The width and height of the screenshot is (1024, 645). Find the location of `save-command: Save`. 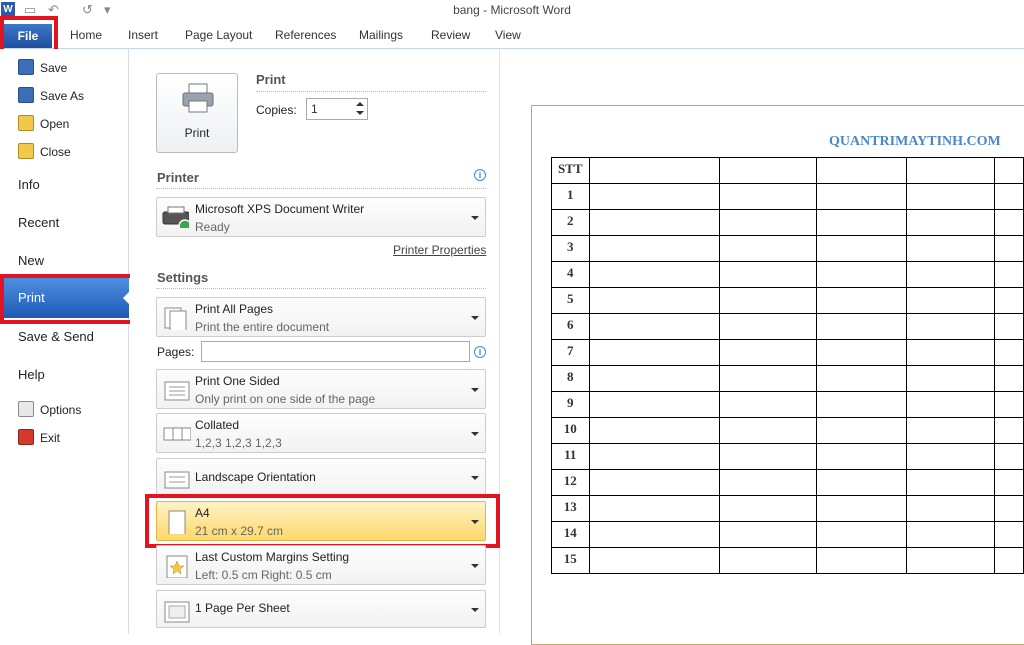

save-command: Save is located at coordinates (64, 68).